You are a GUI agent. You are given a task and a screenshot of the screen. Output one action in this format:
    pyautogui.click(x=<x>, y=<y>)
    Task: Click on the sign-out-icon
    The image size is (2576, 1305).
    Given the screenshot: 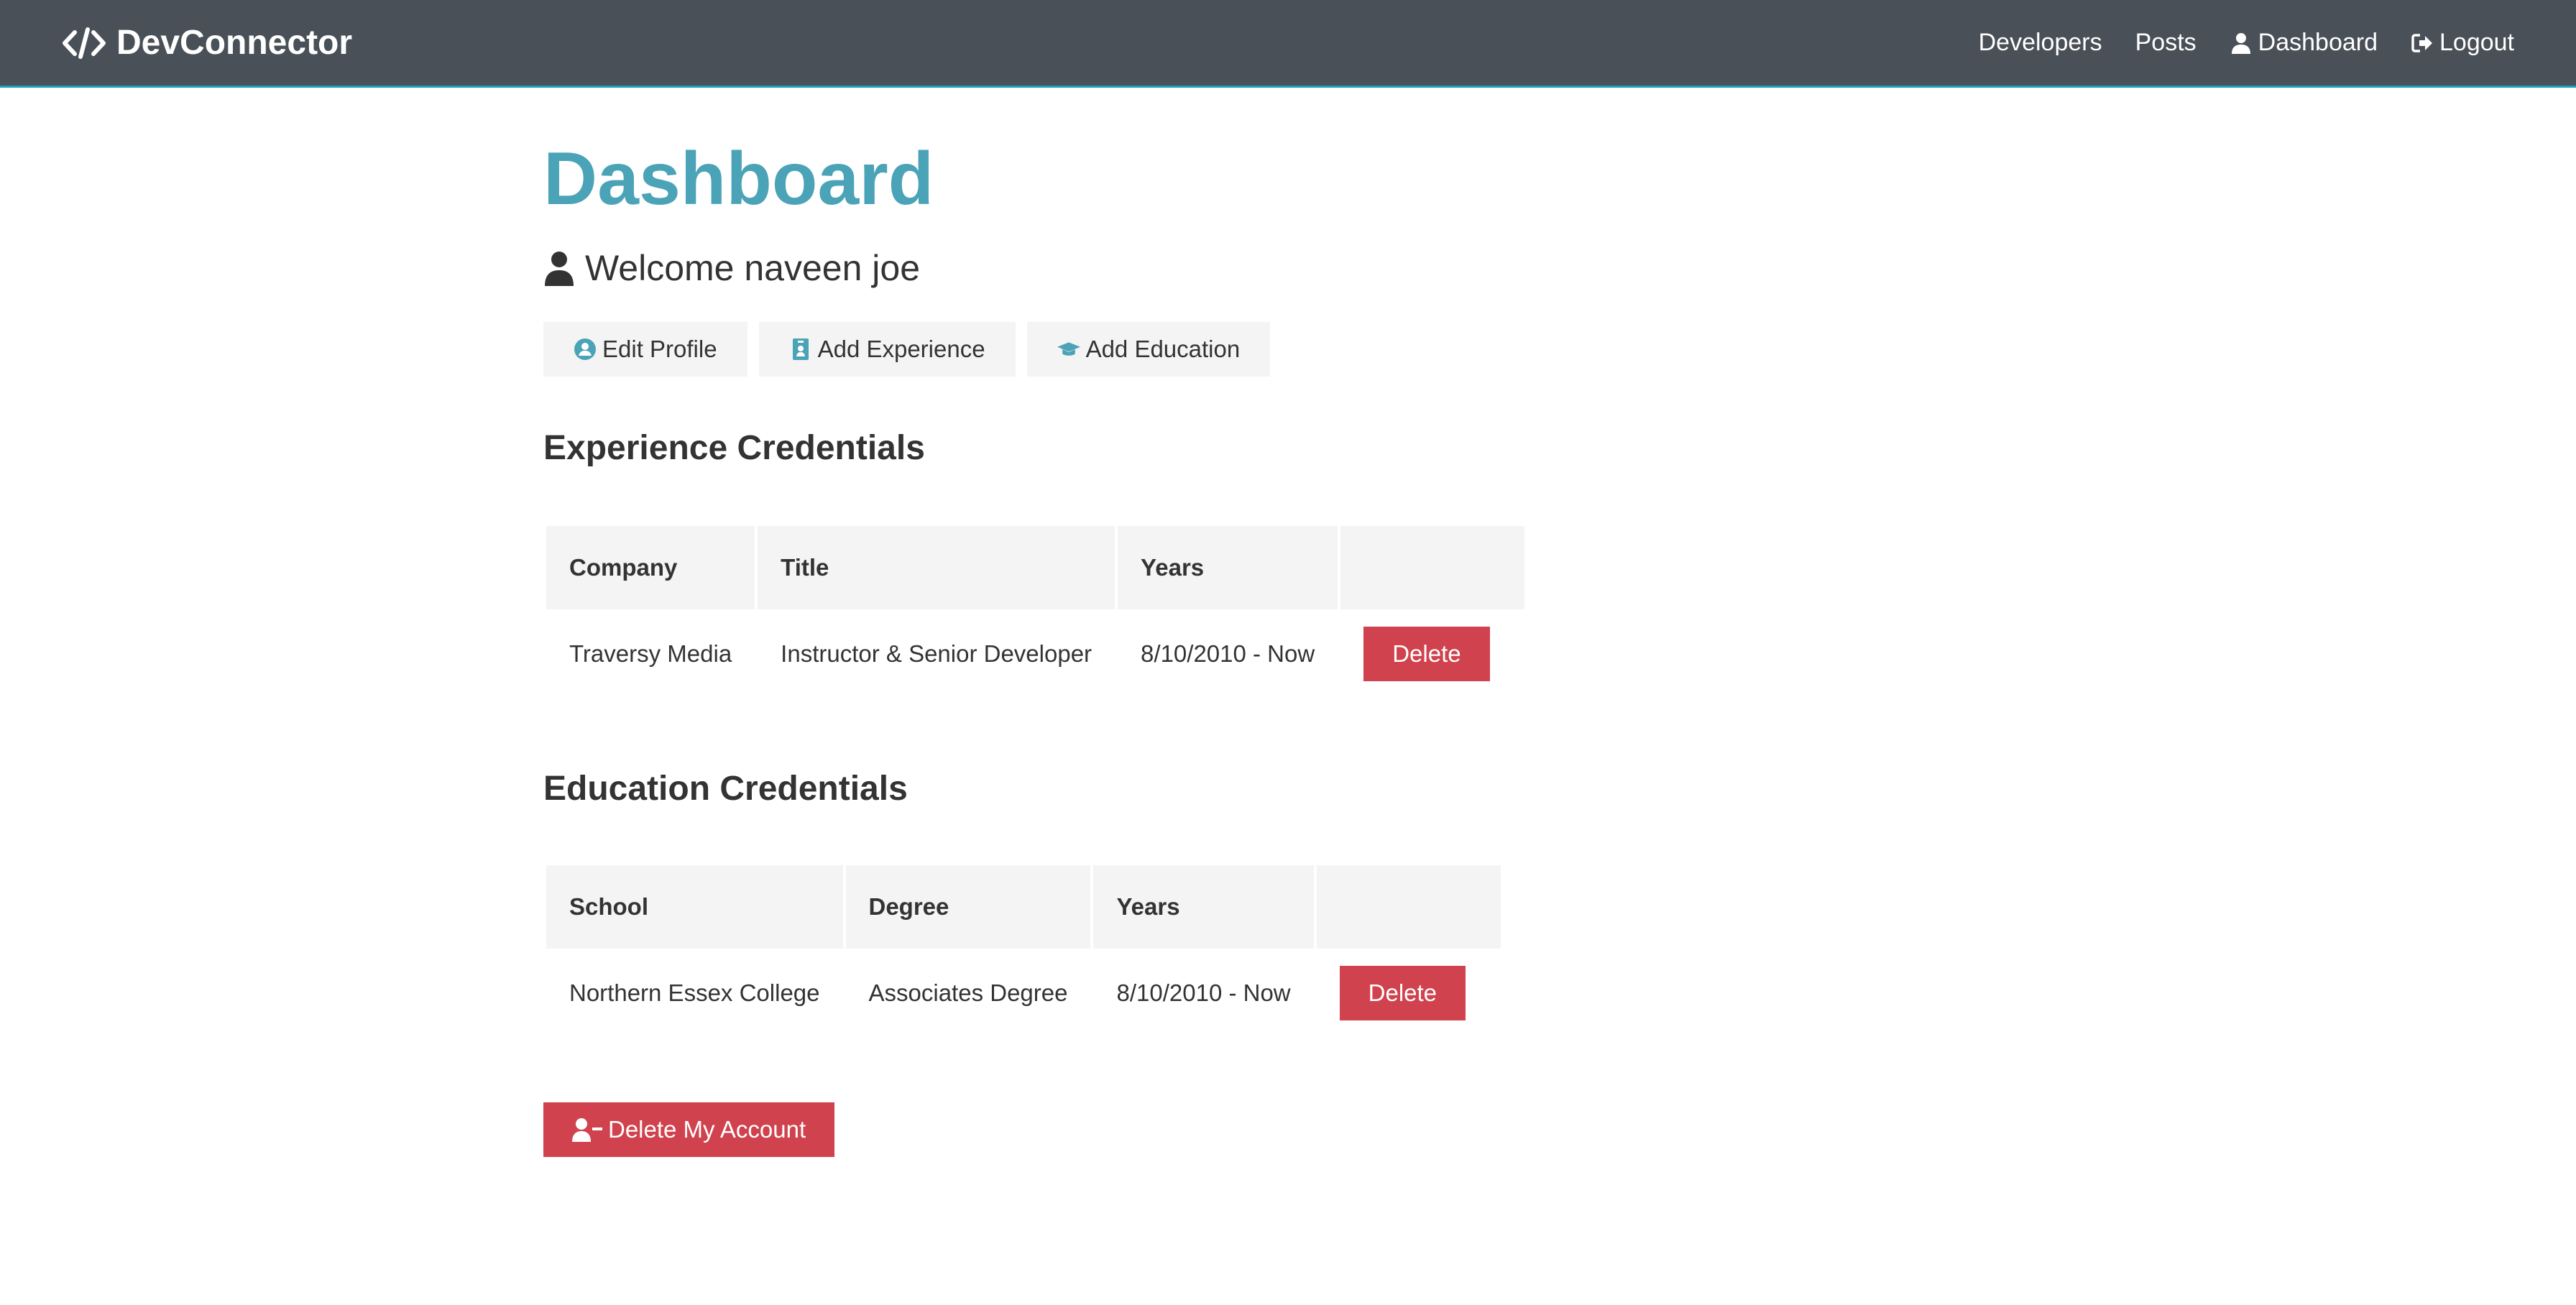 What is the action you would take?
    pyautogui.click(x=2421, y=42)
    